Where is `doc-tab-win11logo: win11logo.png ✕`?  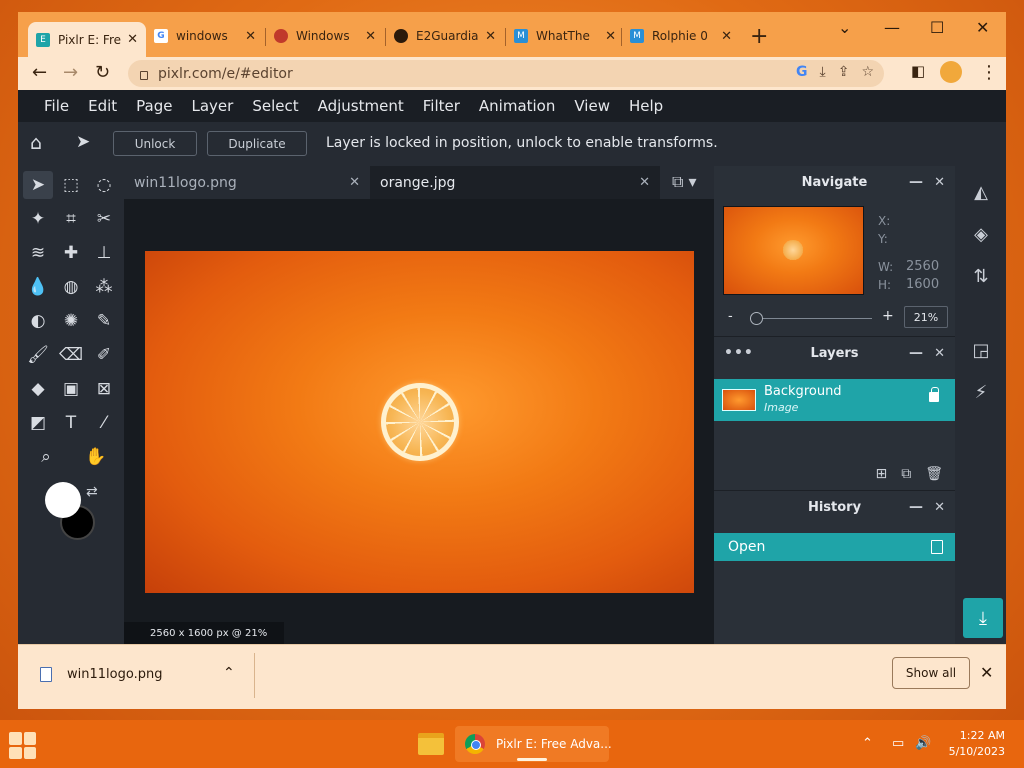 doc-tab-win11logo: win11logo.png ✕ is located at coordinates (247, 182).